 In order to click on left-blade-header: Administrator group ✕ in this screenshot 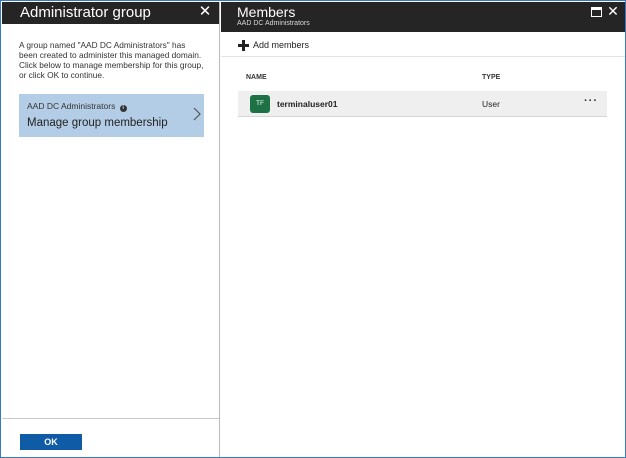, I will do `click(110, 13)`.